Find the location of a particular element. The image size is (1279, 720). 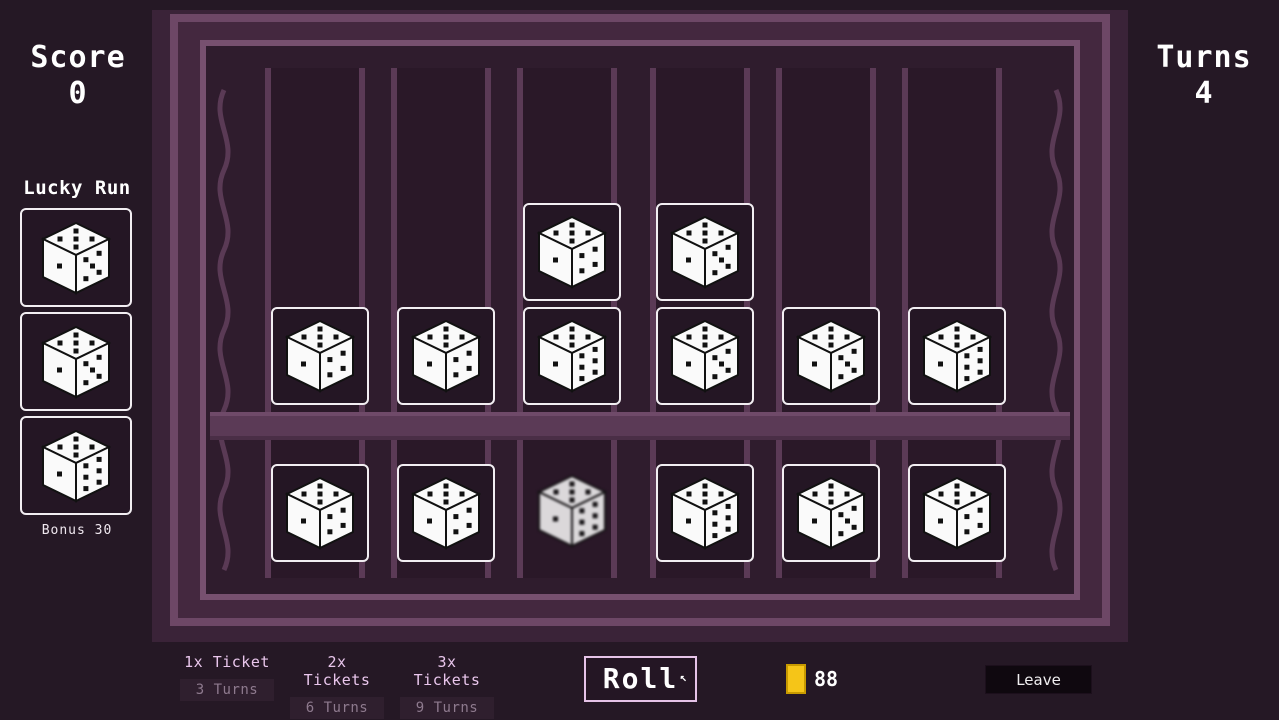

score-label: Score is located at coordinates (78, 57).